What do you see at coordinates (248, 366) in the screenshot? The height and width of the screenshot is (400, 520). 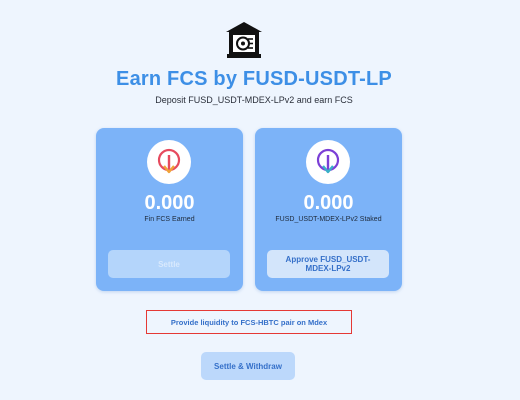 I see `settle-withdraw-button: Settle & Withdraw` at bounding box center [248, 366].